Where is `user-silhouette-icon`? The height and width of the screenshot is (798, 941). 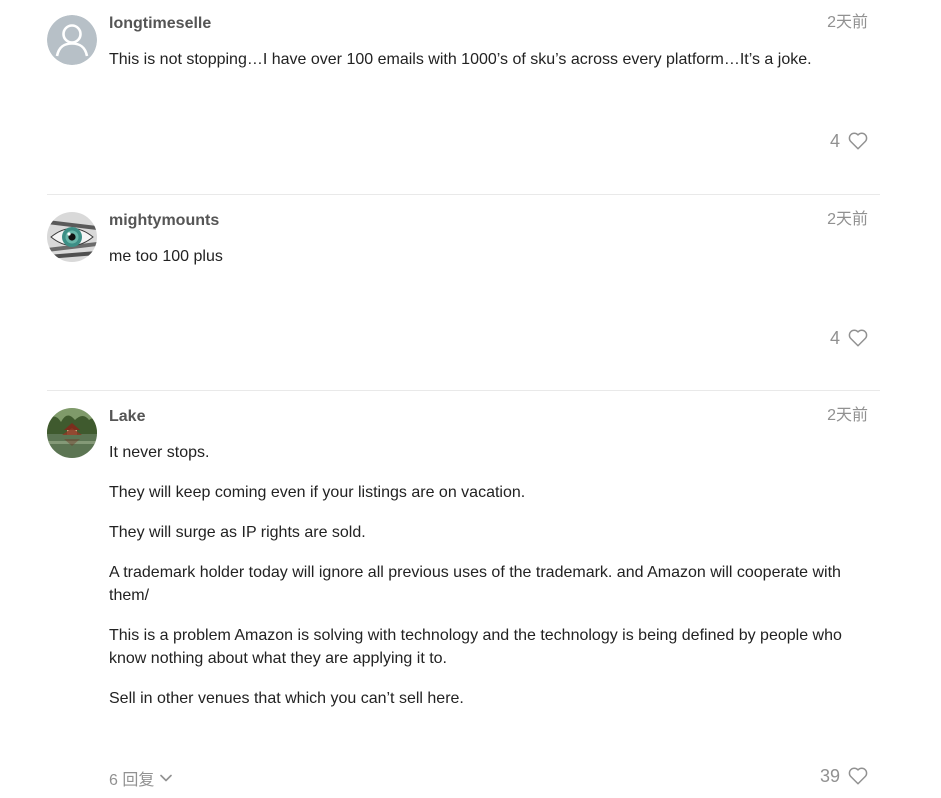 user-silhouette-icon is located at coordinates (72, 40).